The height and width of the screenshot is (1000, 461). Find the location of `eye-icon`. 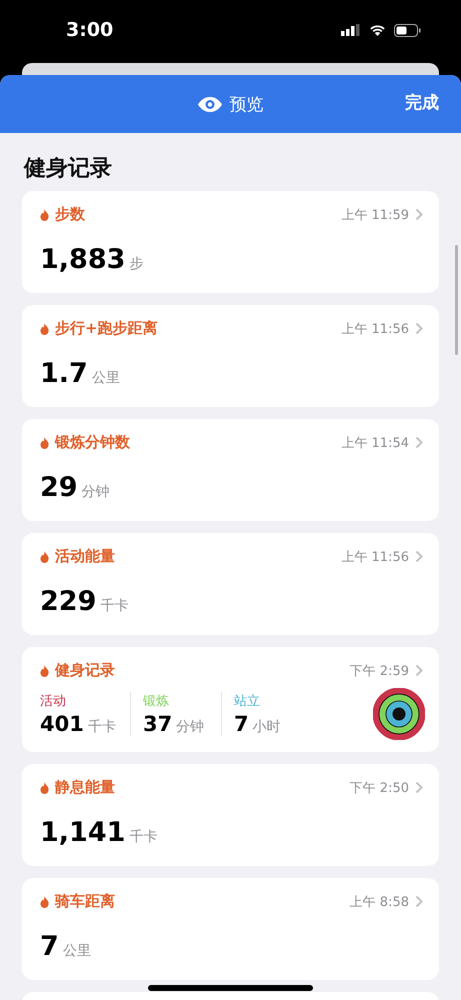

eye-icon is located at coordinates (210, 104).